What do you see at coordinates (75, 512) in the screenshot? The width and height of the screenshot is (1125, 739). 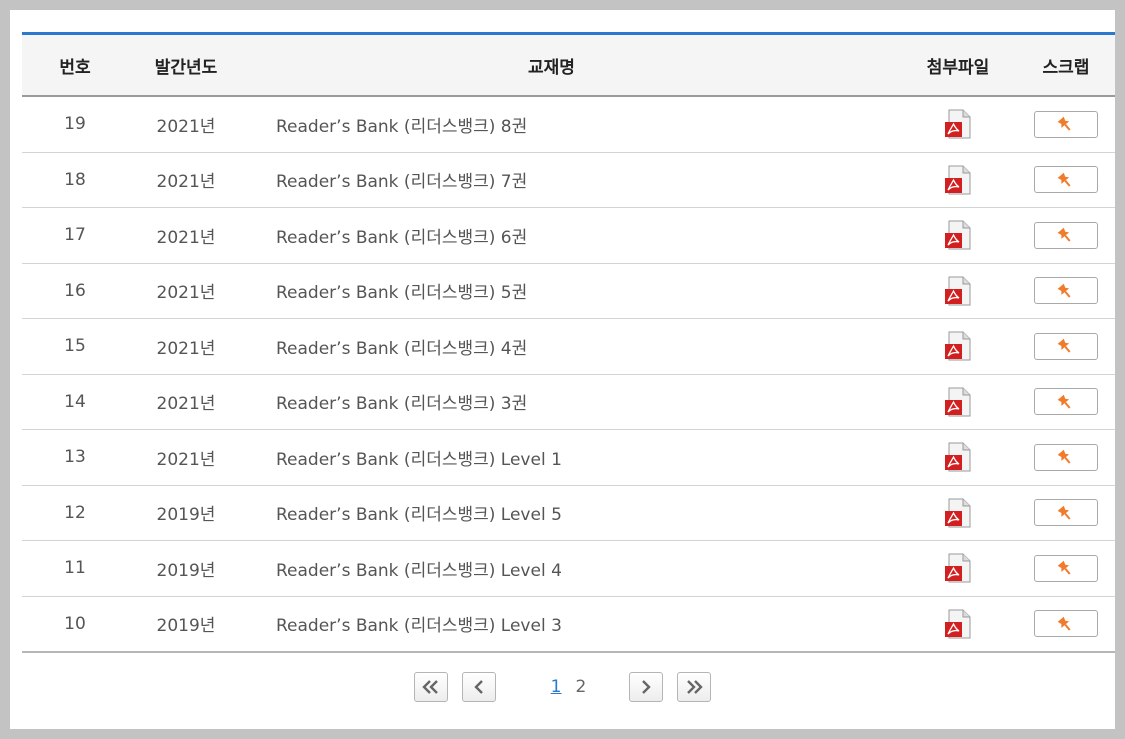 I see `row-number: 12` at bounding box center [75, 512].